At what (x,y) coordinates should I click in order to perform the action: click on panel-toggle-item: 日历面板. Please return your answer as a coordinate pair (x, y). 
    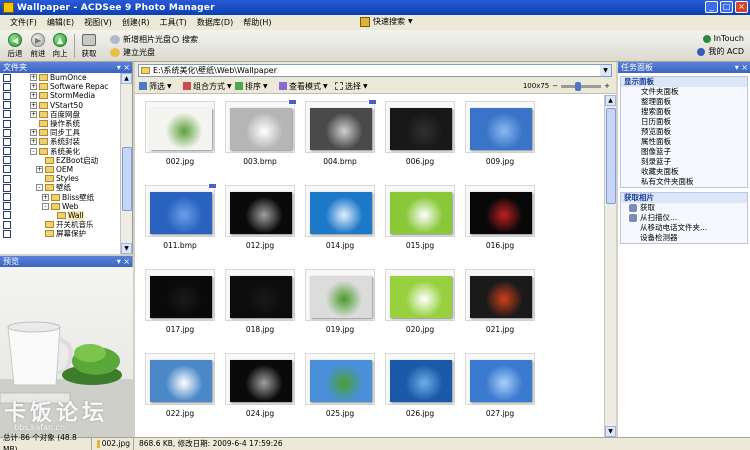
    Looking at the image, I should click on (684, 122).